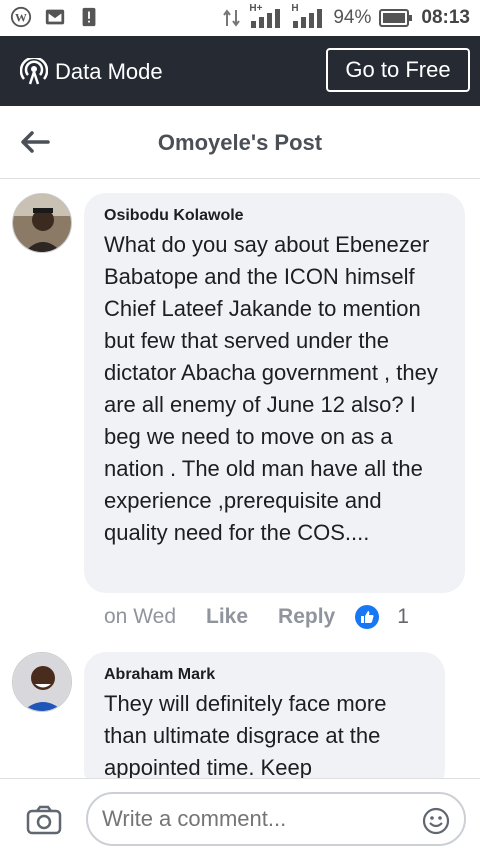  I want to click on comment-composer, so click(240, 816).